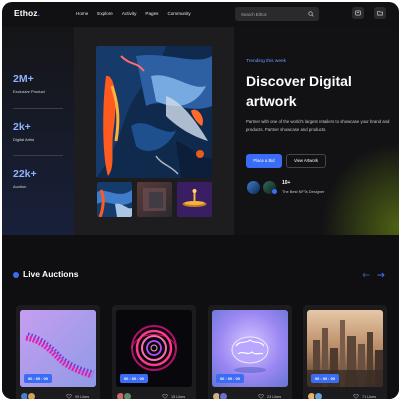 The height and width of the screenshot is (401, 401). I want to click on wallet-button, so click(358, 13).